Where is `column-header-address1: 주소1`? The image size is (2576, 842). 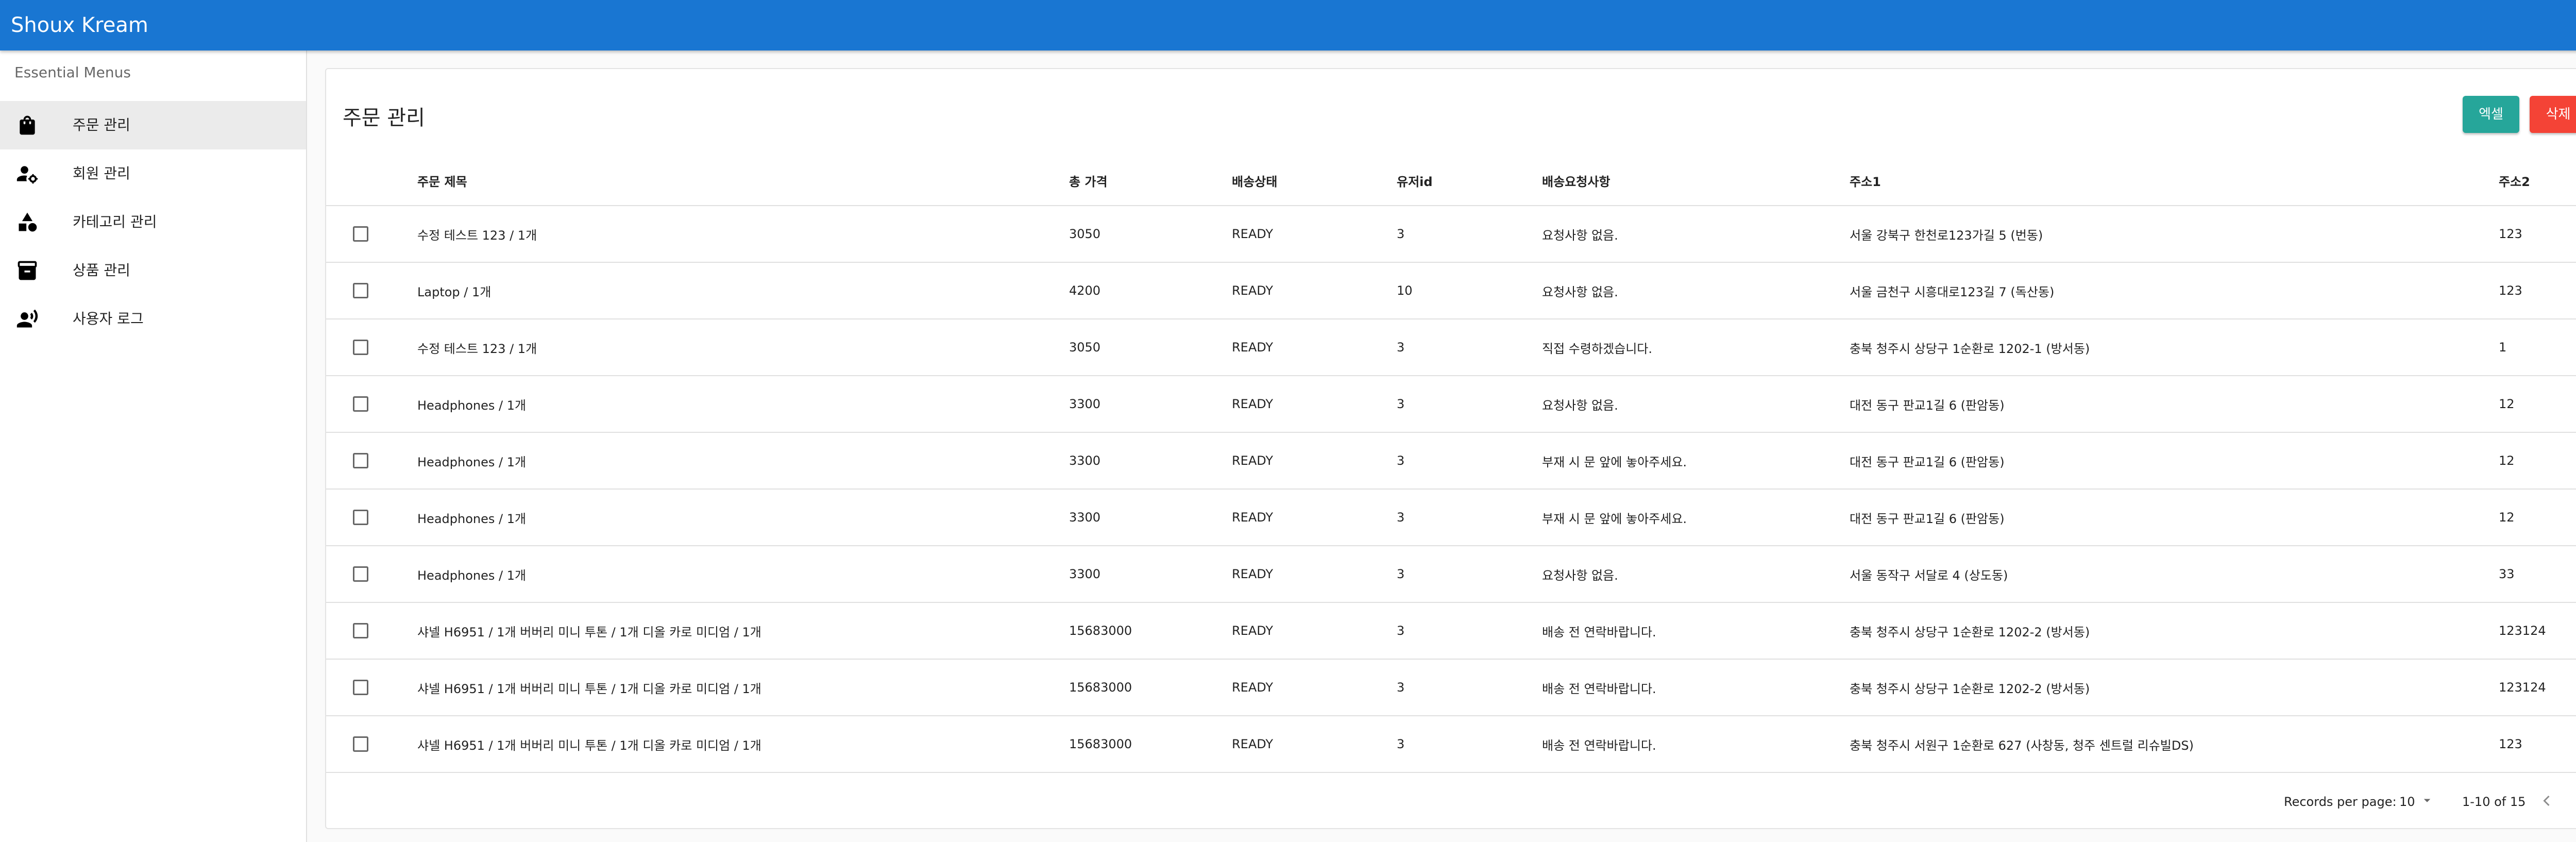
column-header-address1: 주소1 is located at coordinates (2174, 181).